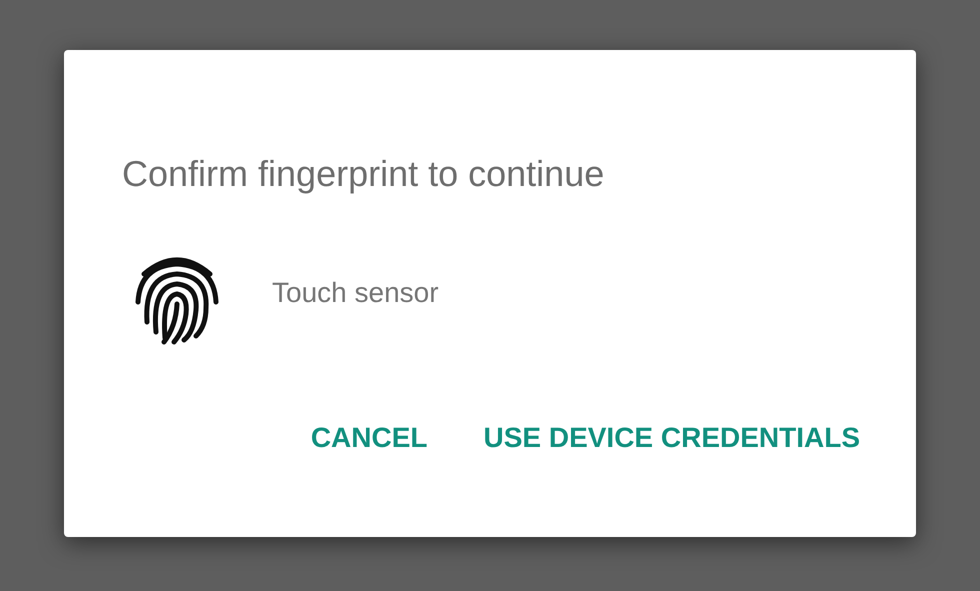 This screenshot has width=980, height=591. Describe the element at coordinates (369, 438) in the screenshot. I see `dialog-button: CANCEL` at that location.